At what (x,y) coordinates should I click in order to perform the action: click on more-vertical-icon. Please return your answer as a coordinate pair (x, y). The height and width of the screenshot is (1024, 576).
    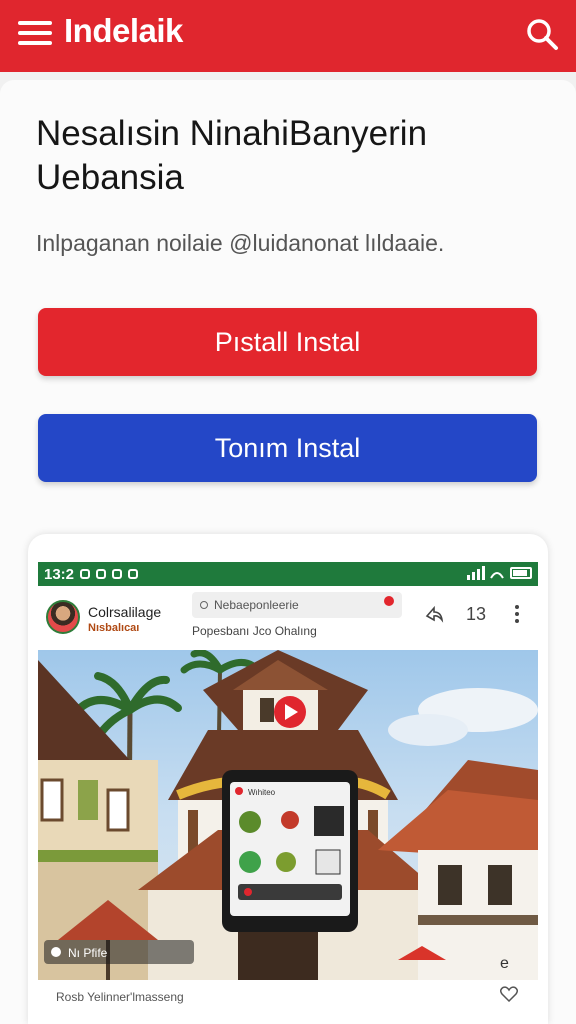
    Looking at the image, I should click on (517, 616).